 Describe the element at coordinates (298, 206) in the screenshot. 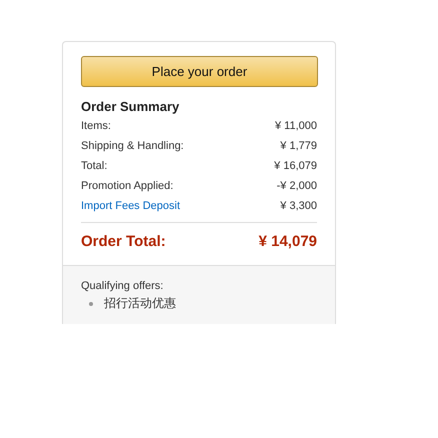

I see `summary-value: ¥ 3,300` at that location.